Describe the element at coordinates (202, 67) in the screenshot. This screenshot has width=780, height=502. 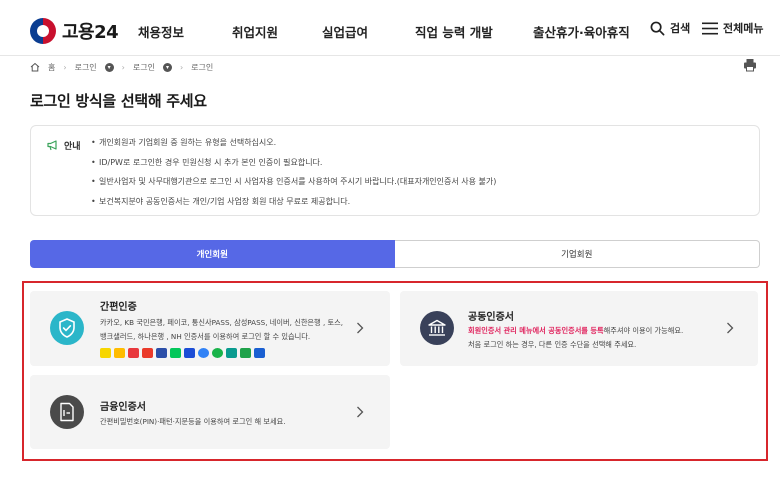
I see `breadcrumb-item-current: 로그인` at that location.